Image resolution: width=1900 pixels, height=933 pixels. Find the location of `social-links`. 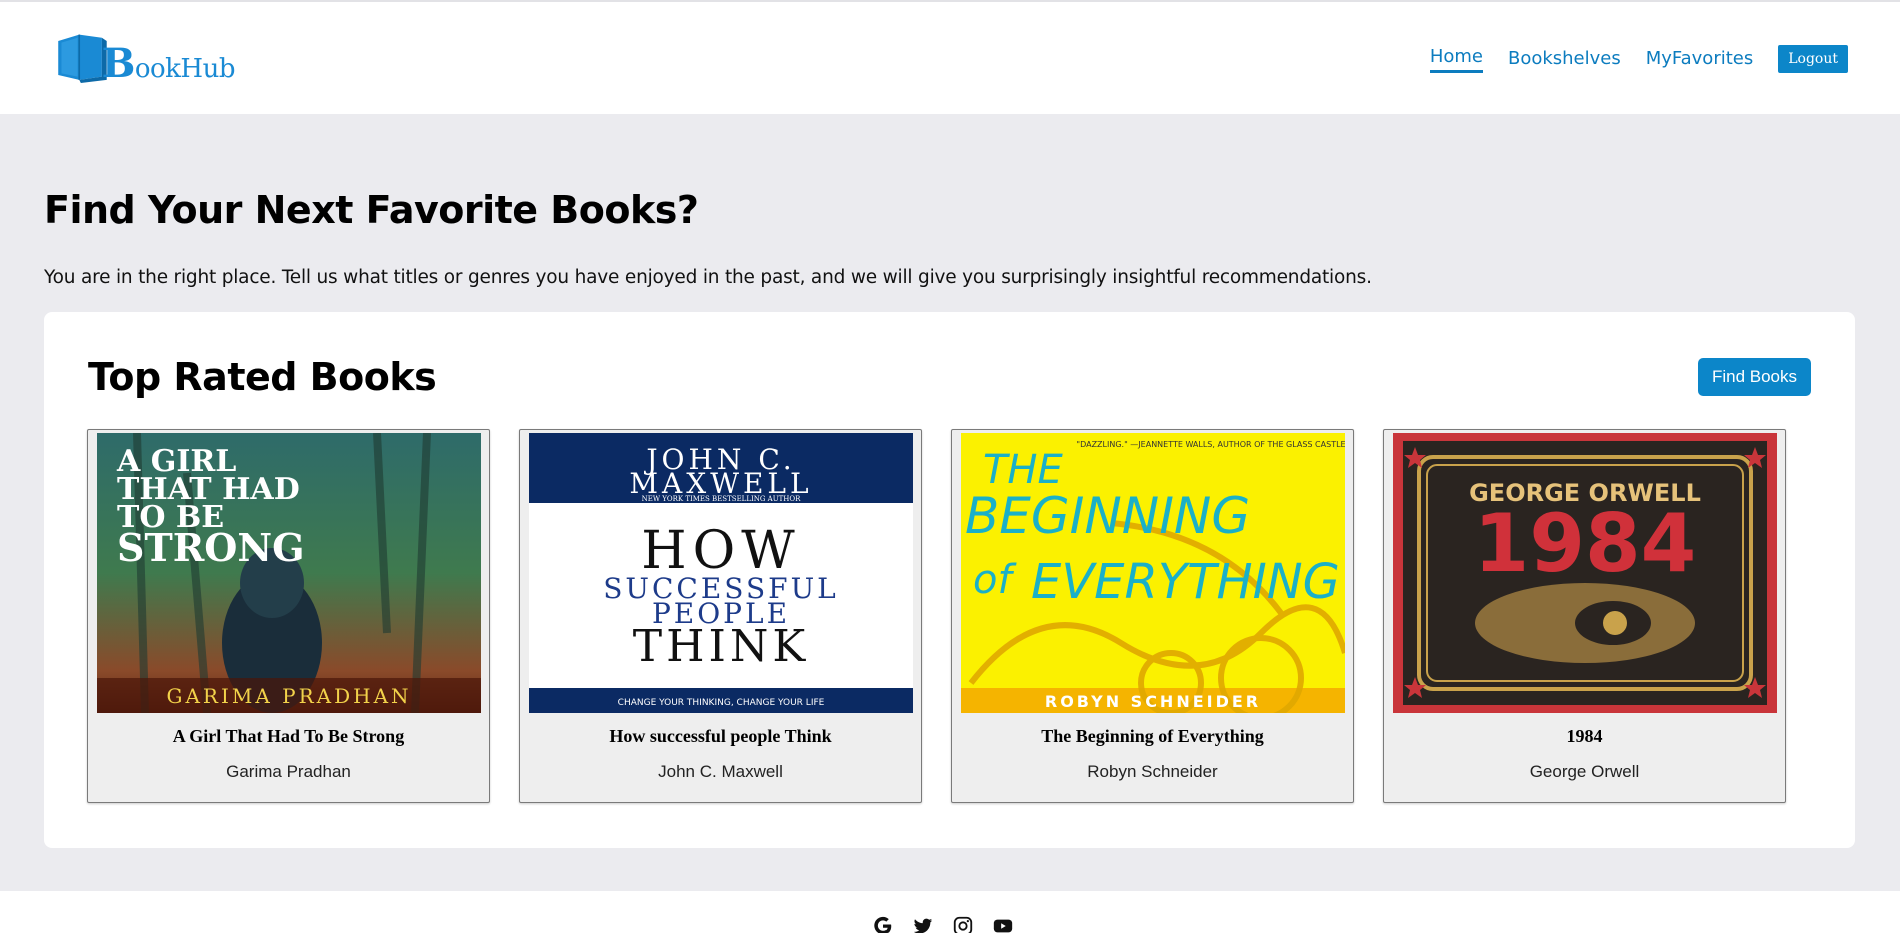

social-links is located at coordinates (943, 924).